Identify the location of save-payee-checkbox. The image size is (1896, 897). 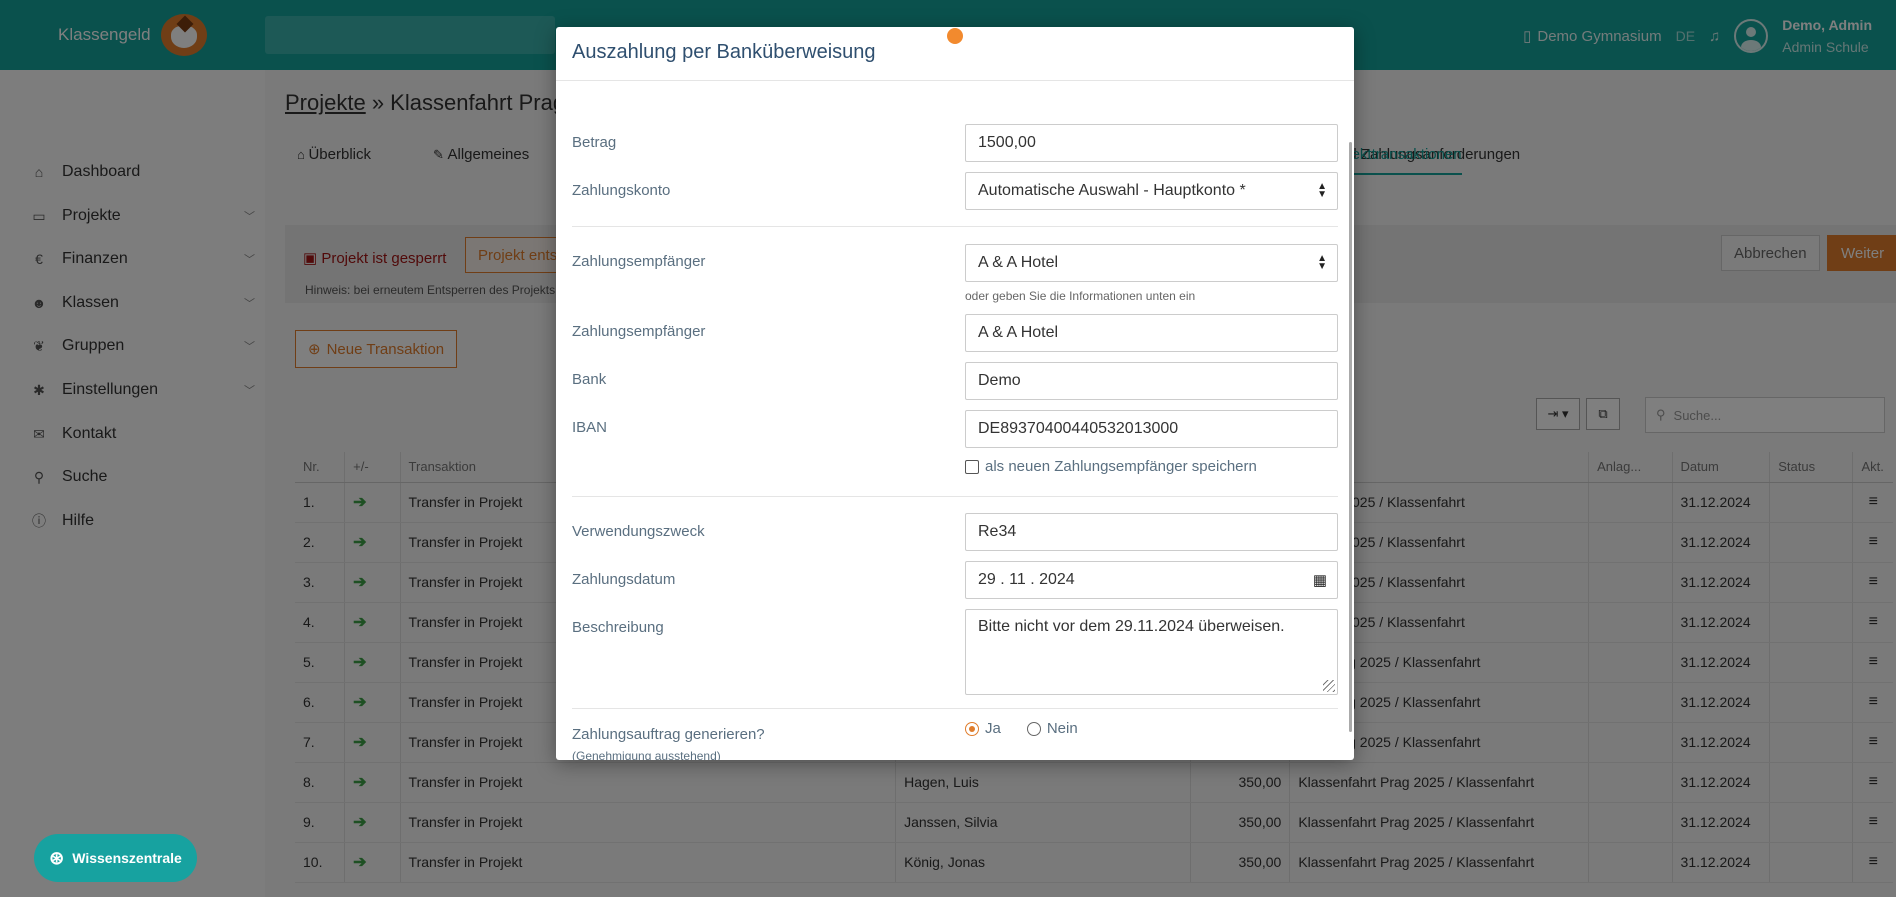
(972, 466).